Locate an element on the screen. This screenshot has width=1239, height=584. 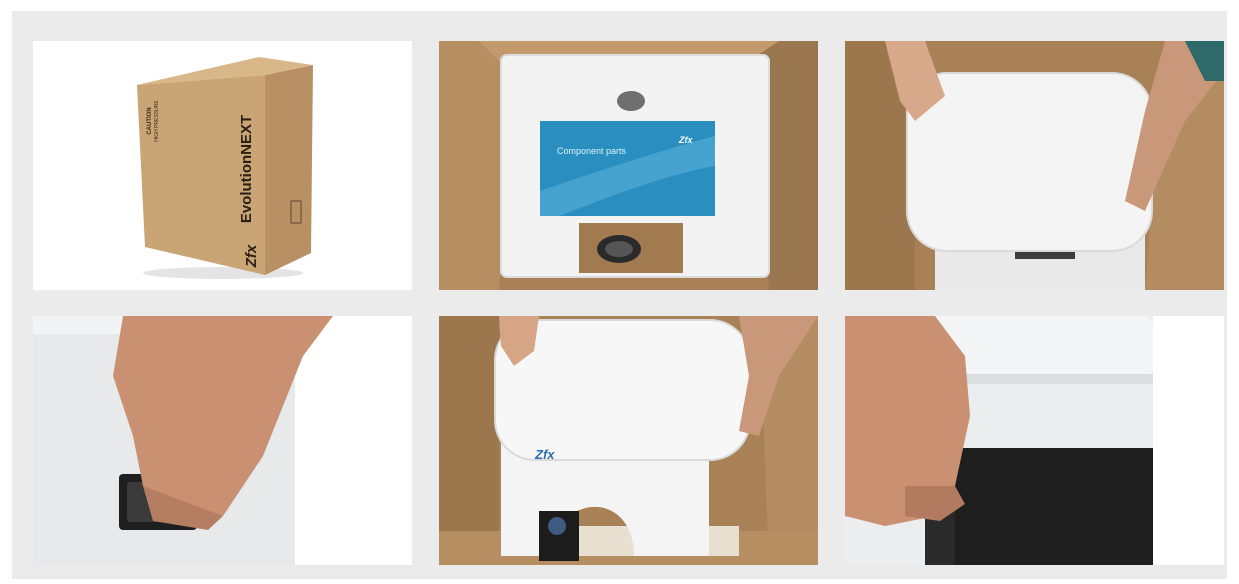
box-brand-label: EvolutionNEXT is located at coordinates (246, 169).